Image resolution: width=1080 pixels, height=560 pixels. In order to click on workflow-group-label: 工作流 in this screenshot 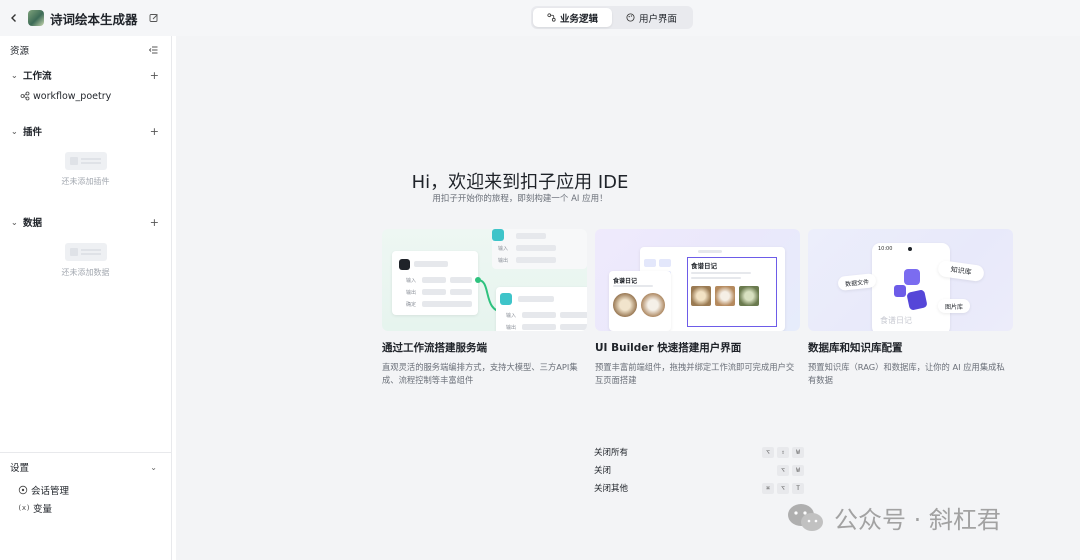, I will do `click(37, 76)`.